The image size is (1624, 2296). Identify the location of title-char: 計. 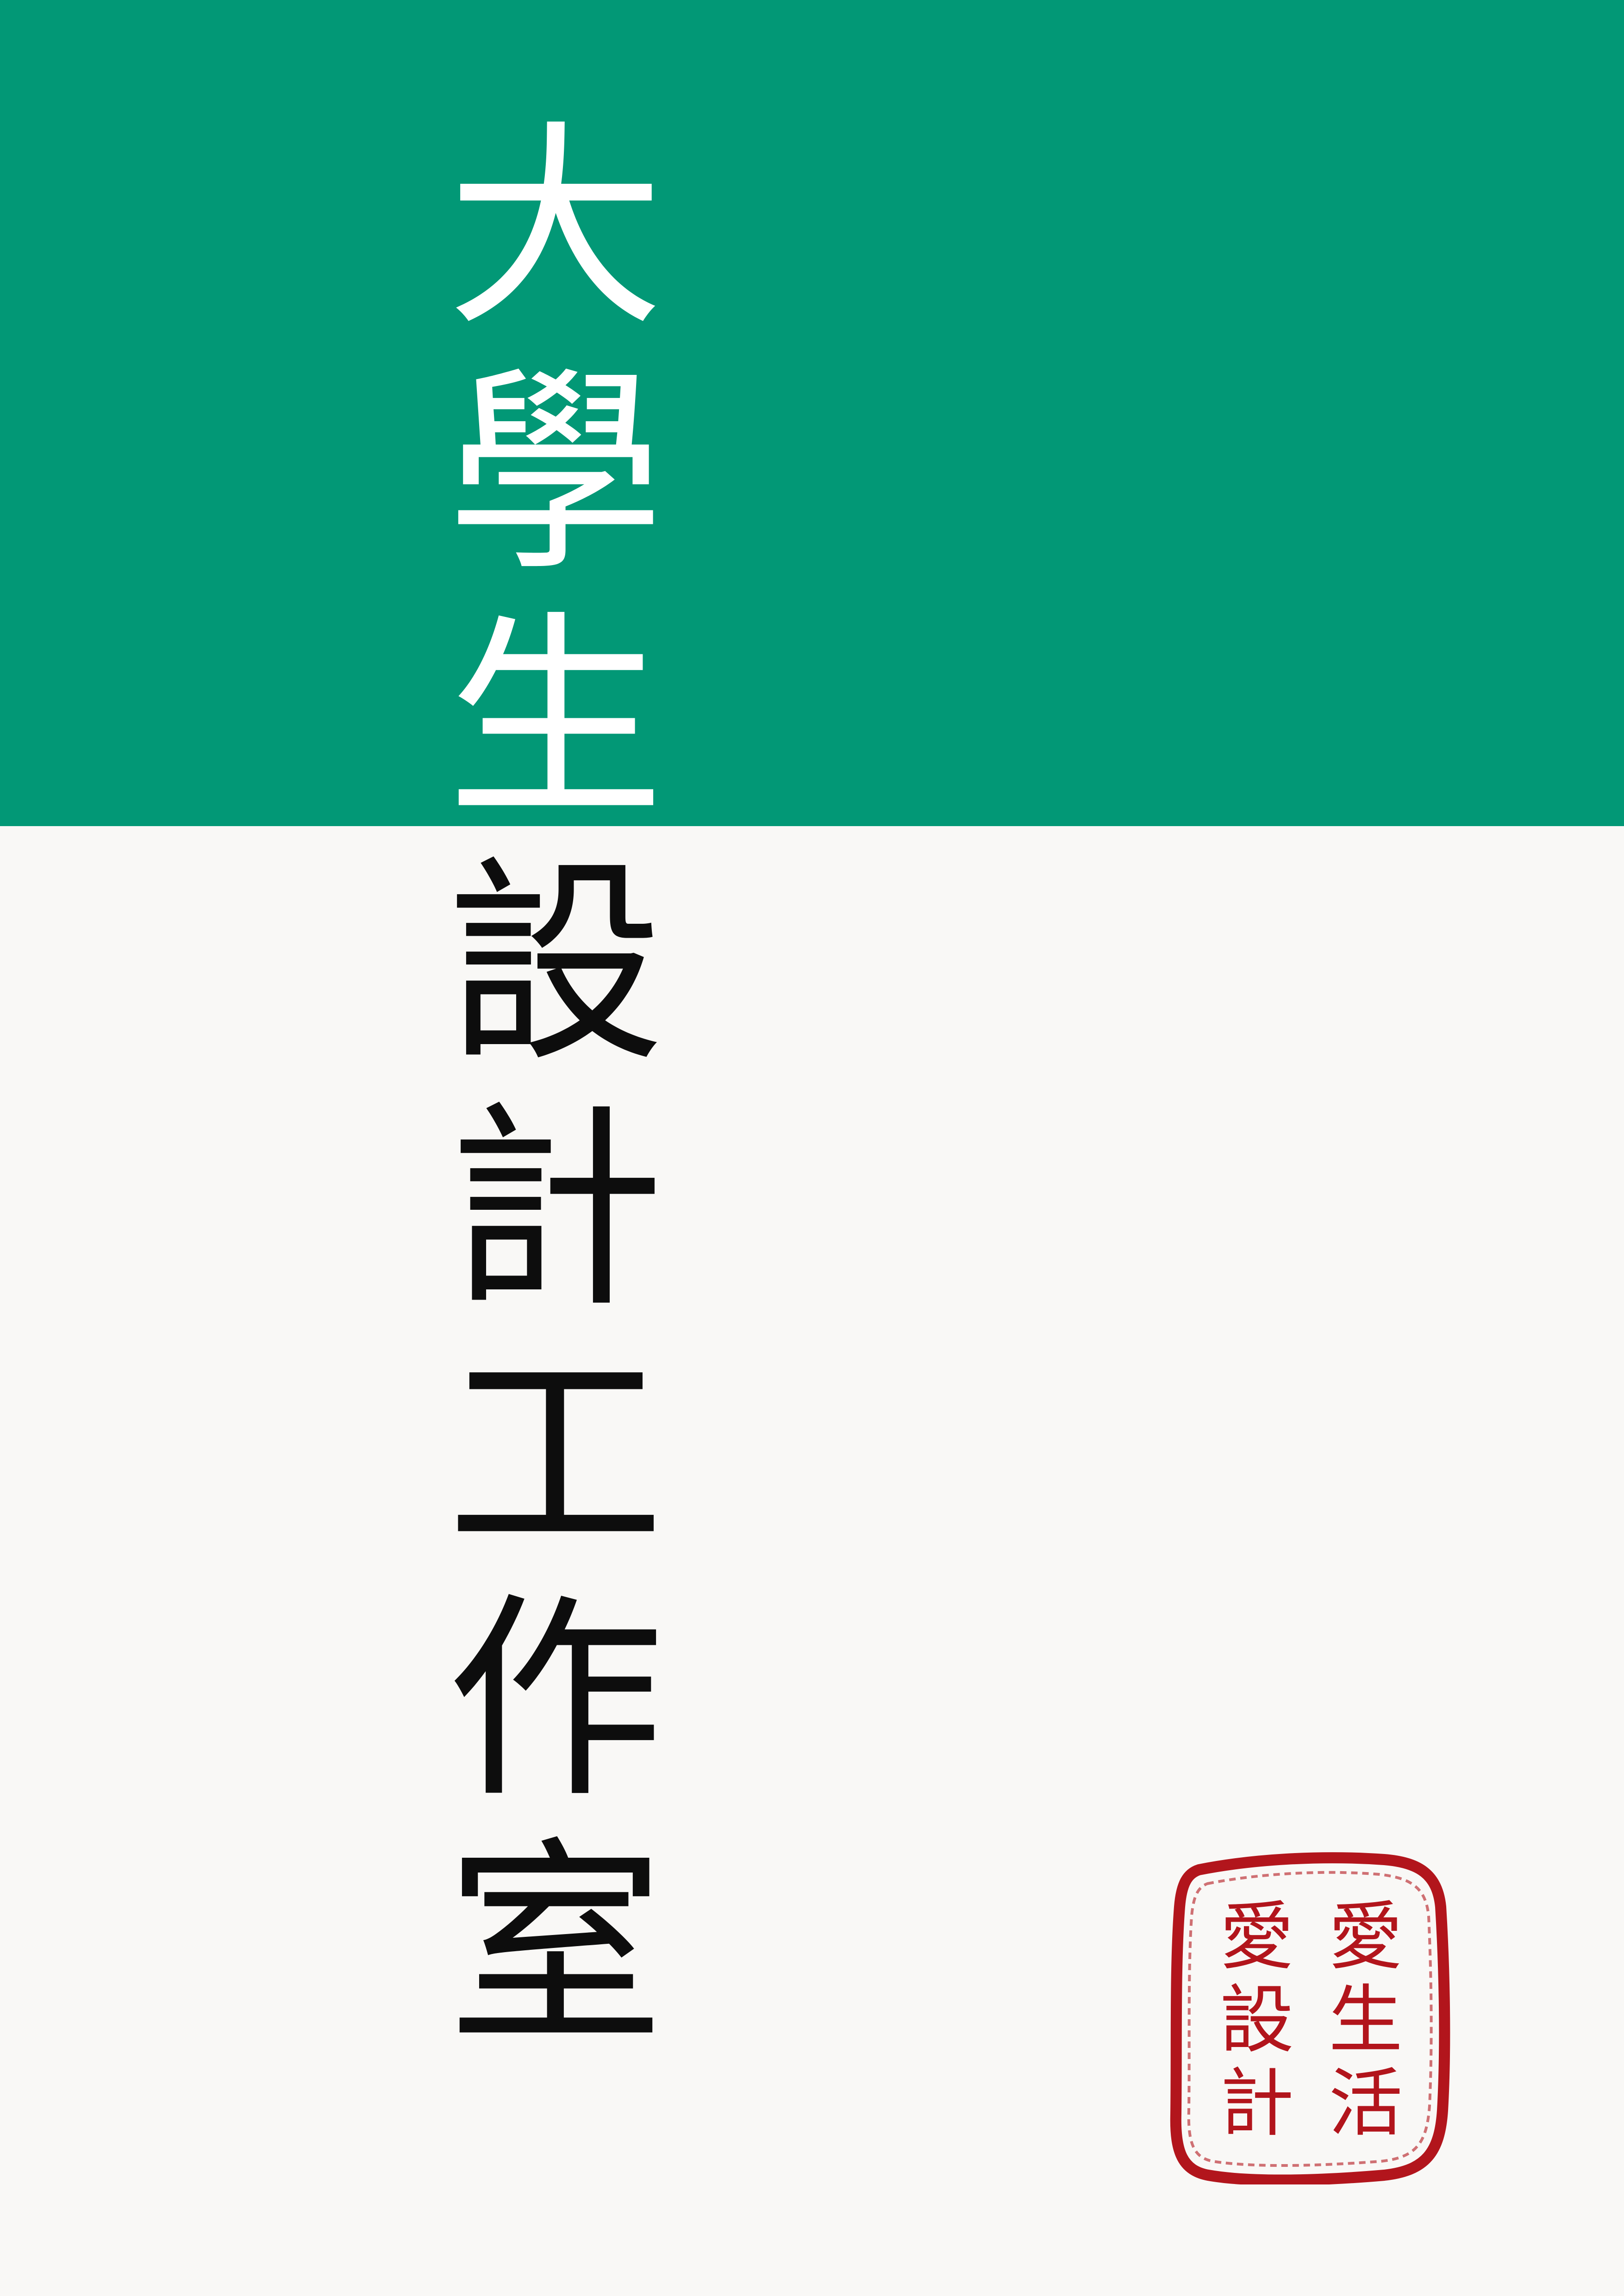
(555, 1210).